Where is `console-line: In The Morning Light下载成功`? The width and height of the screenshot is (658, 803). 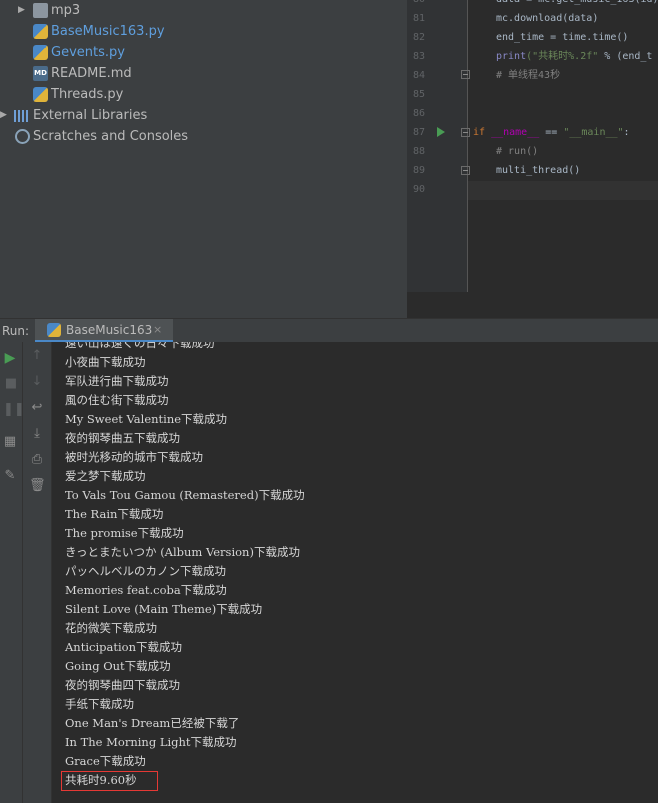 console-line: In The Morning Light下载成功 is located at coordinates (151, 742).